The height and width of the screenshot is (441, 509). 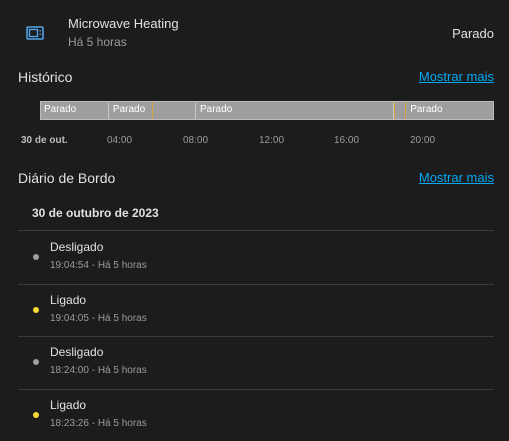 I want to click on entity-row: Microwave Heating Há 5 horas Parado, so click(x=254, y=32).